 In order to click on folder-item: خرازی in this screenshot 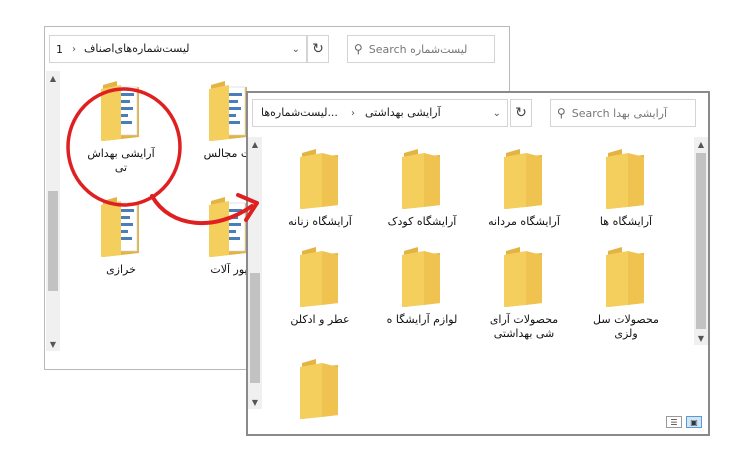, I will do `click(121, 245)`.